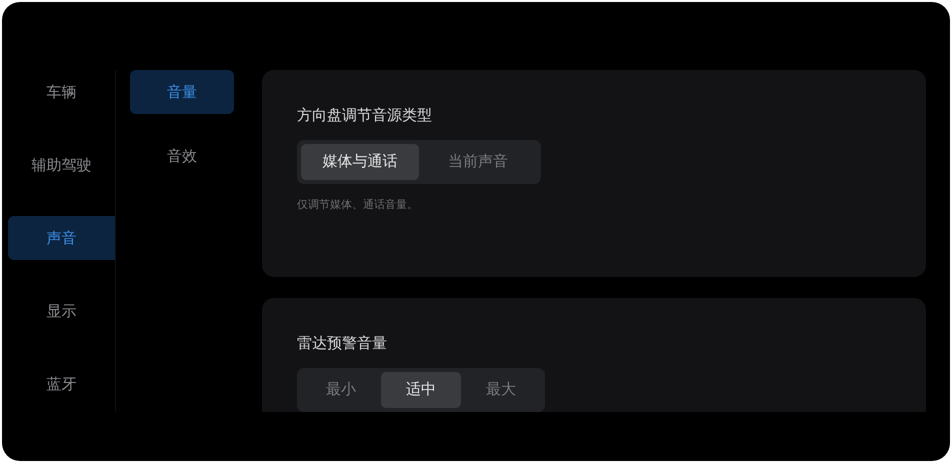 Image resolution: width=952 pixels, height=463 pixels. Describe the element at coordinates (360, 162) in the screenshot. I see `segment-option: 媒体与通话` at that location.